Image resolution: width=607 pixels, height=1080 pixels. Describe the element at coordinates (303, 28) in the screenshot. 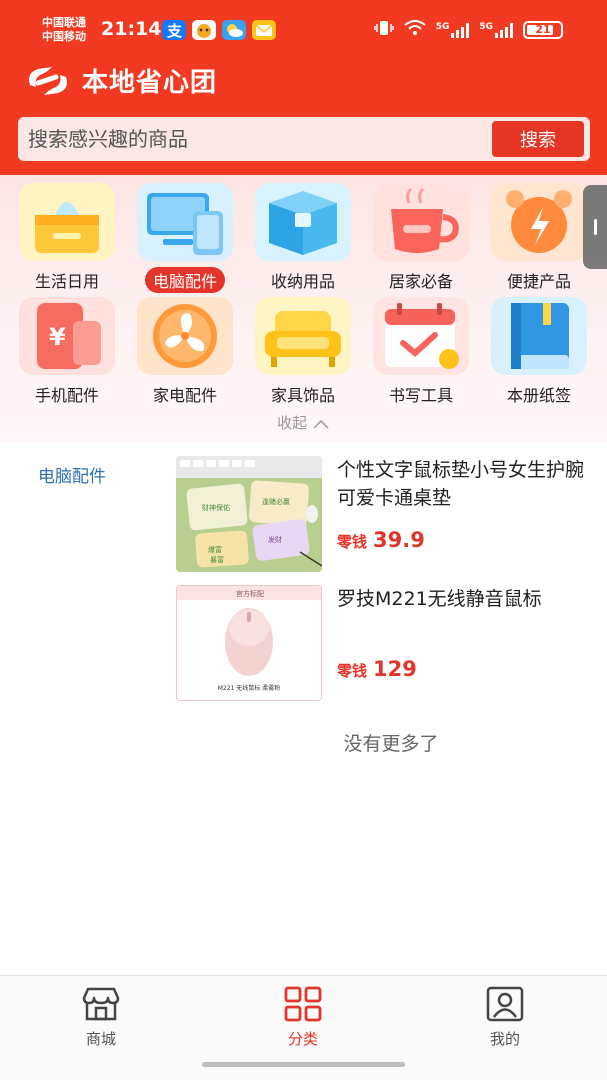

I see `status-bar: 中国联通 中国移动 21:14 支 5G 5G 21` at that location.